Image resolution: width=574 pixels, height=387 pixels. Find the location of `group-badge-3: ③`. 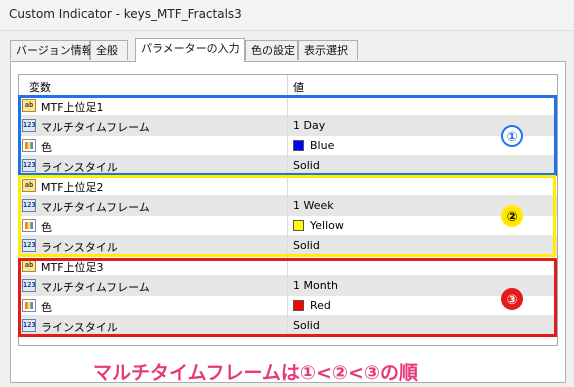

group-badge-3: ③ is located at coordinates (512, 299).